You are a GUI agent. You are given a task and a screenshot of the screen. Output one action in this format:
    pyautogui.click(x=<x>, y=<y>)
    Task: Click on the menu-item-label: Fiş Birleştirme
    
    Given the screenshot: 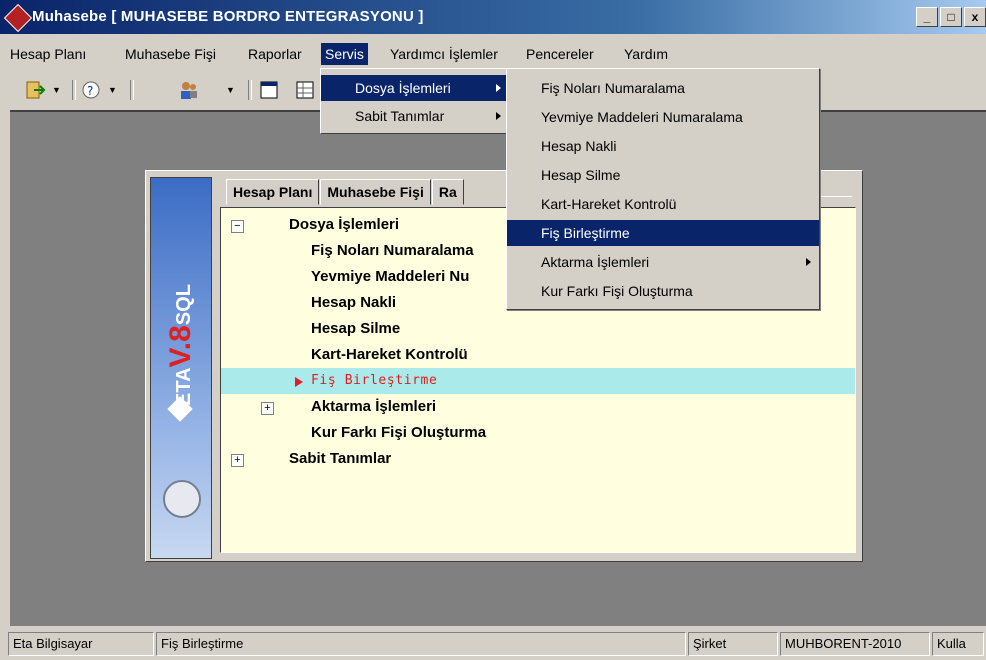 What is the action you would take?
    pyautogui.click(x=585, y=233)
    